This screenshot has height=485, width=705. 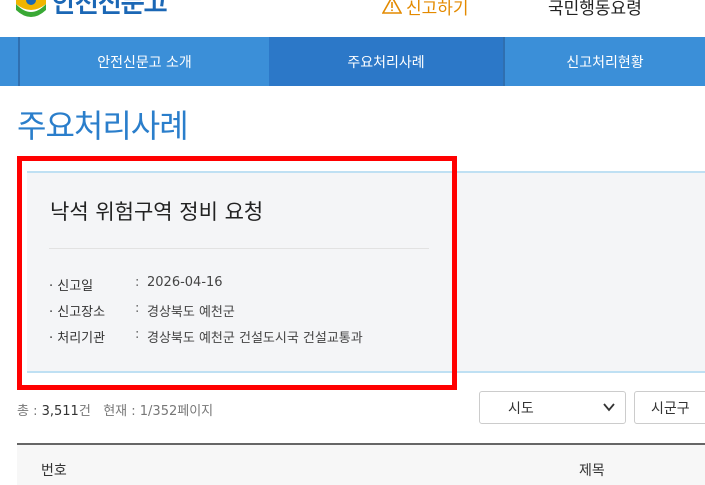 I want to click on sigungu-select-value: 시군구, so click(x=670, y=408).